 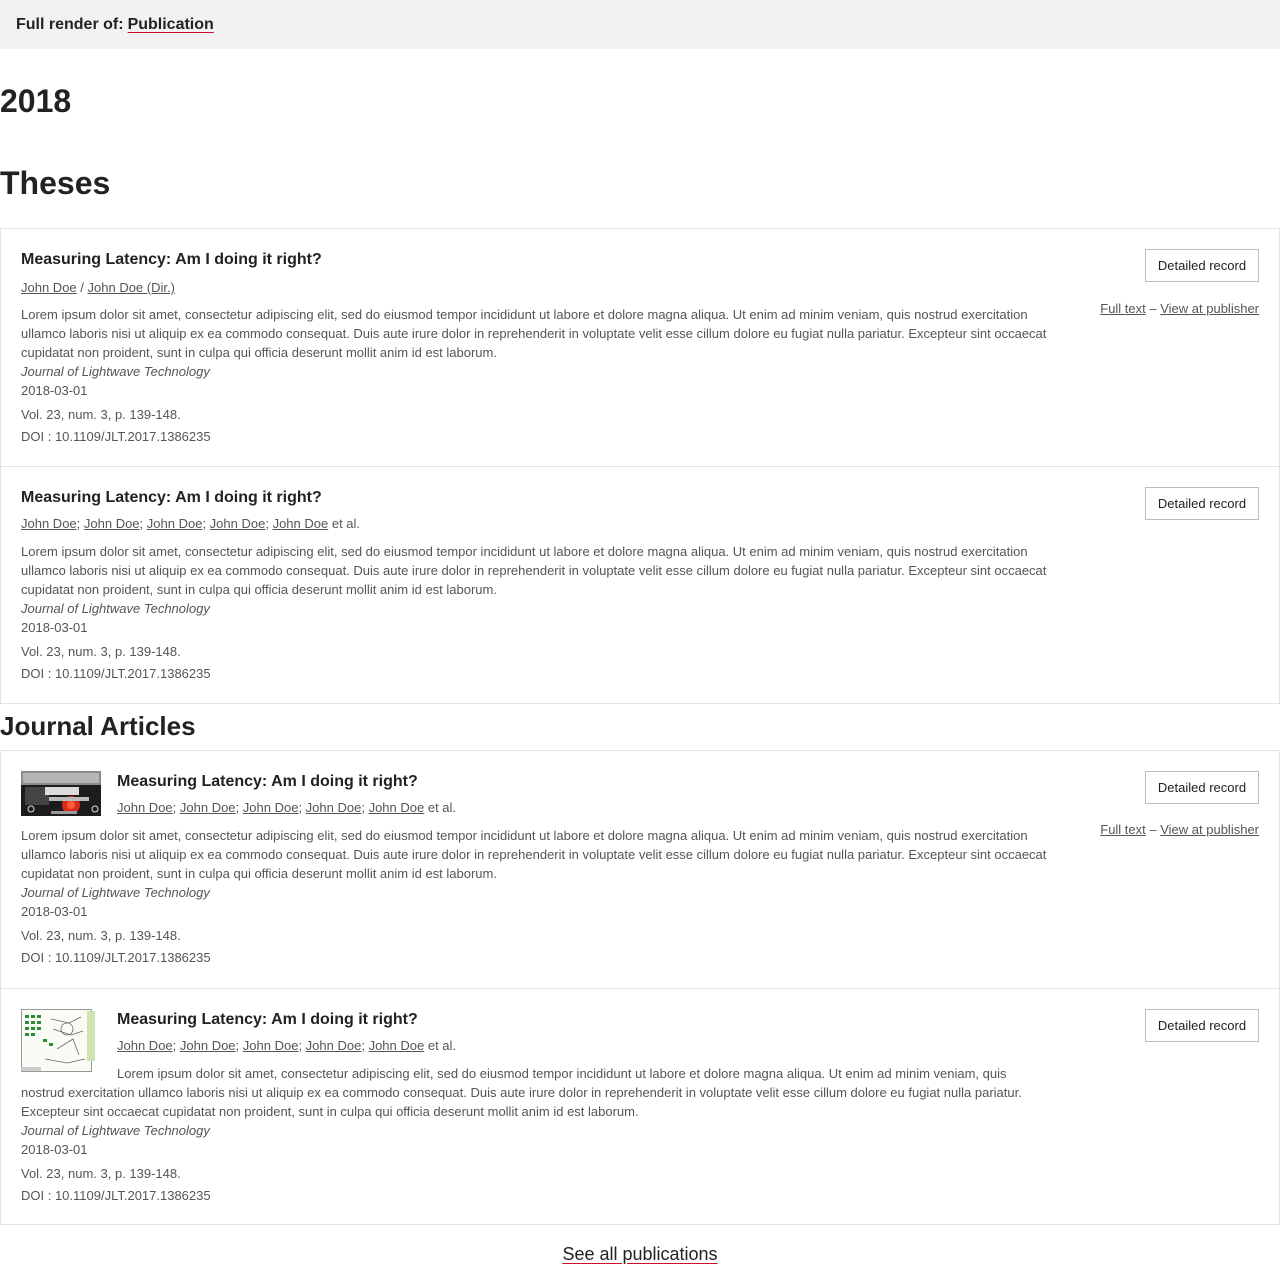 I want to click on see-all-container: See all publications, so click(x=640, y=1254).